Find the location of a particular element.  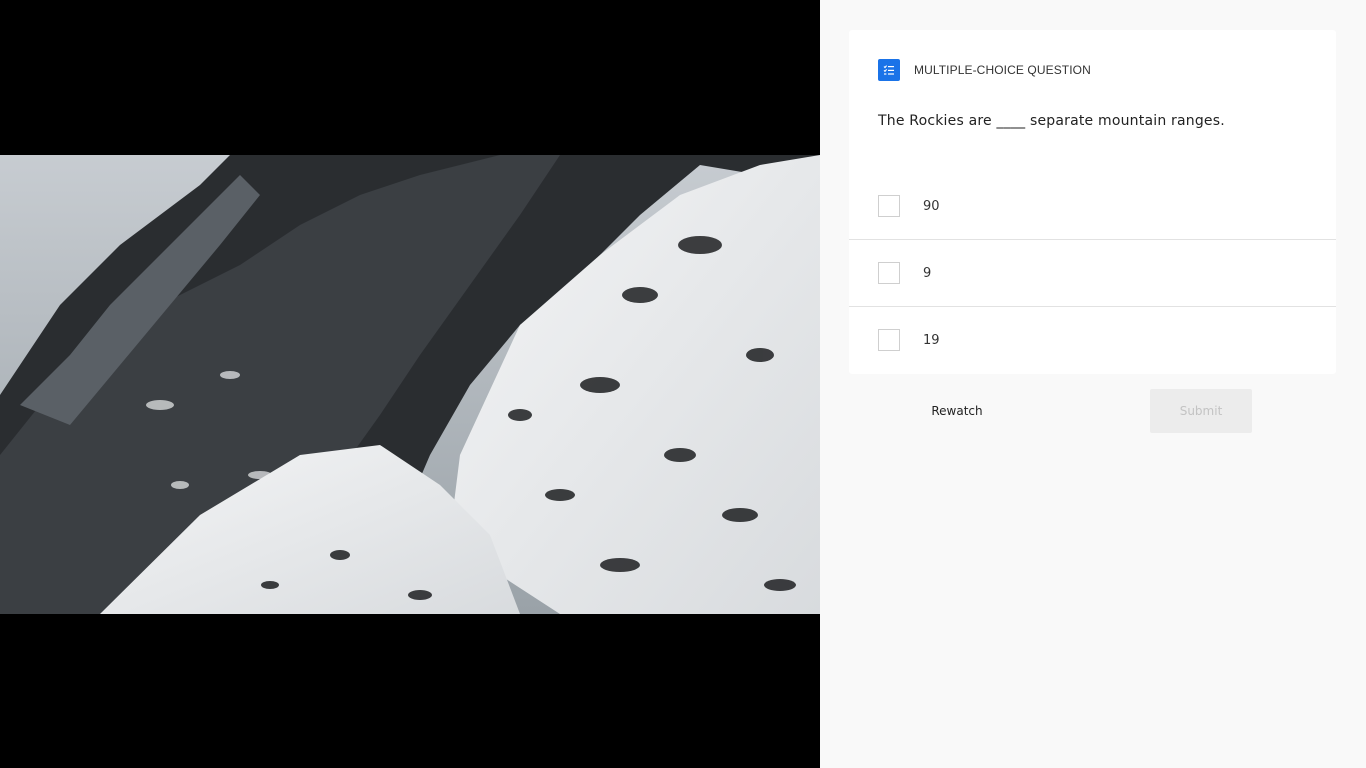

option-label: 19 is located at coordinates (931, 340).